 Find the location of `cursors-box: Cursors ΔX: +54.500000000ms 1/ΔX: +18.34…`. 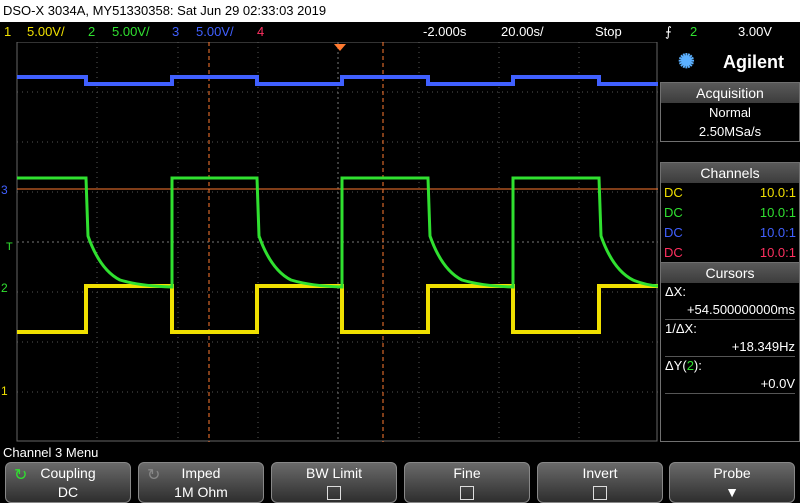

cursors-box: Cursors ΔX: +54.500000000ms 1/ΔX: +18.34… is located at coordinates (730, 352).